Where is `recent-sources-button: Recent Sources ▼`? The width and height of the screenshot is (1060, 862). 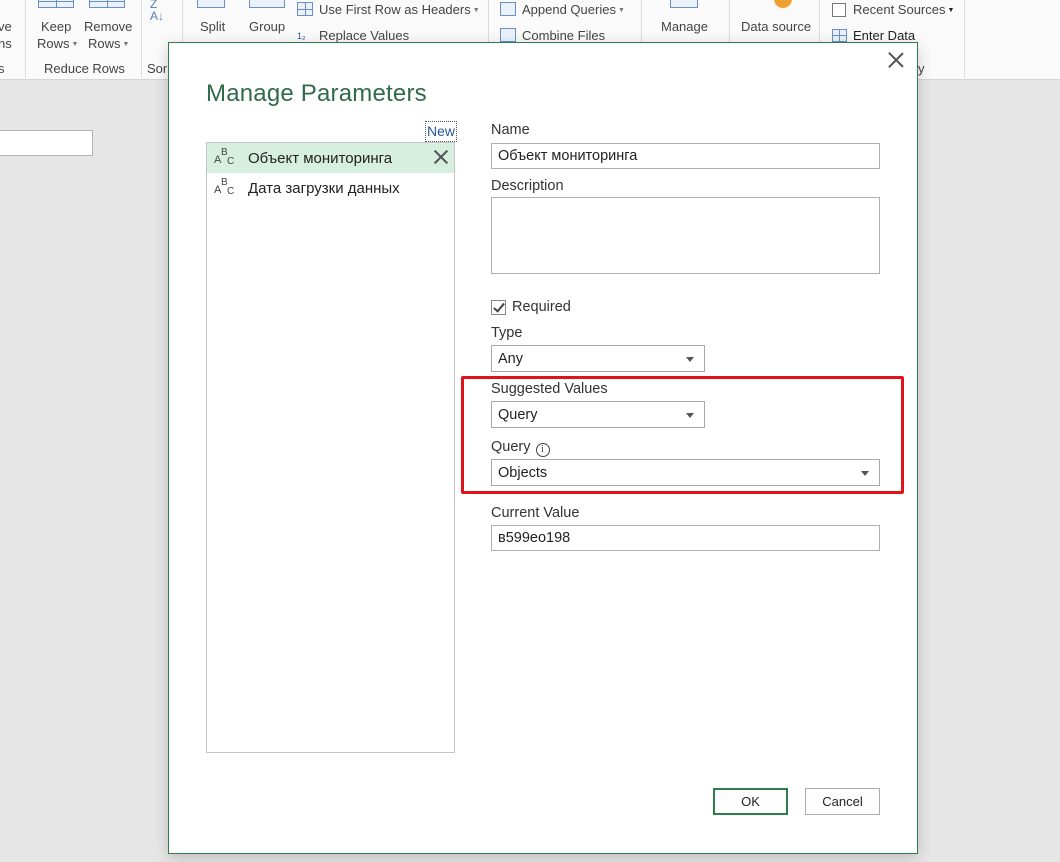
recent-sources-button: Recent Sources ▼ is located at coordinates (903, 10).